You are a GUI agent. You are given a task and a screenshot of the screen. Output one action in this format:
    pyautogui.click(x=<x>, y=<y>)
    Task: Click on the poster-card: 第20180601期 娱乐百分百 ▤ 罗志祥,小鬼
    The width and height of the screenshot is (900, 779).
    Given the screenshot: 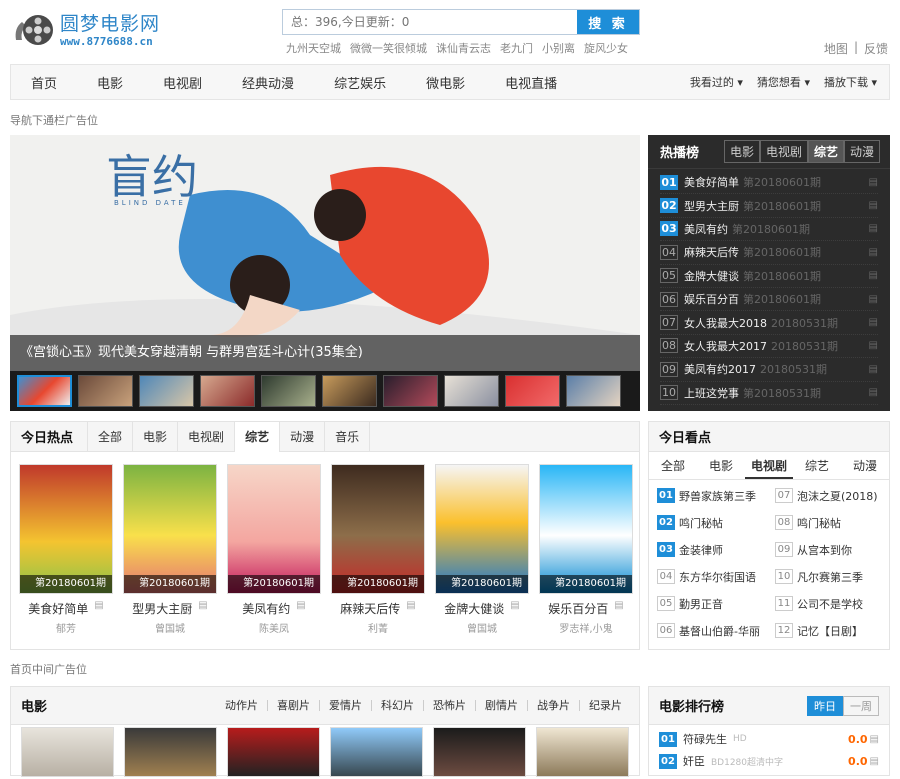 What is the action you would take?
    pyautogui.click(x=586, y=549)
    